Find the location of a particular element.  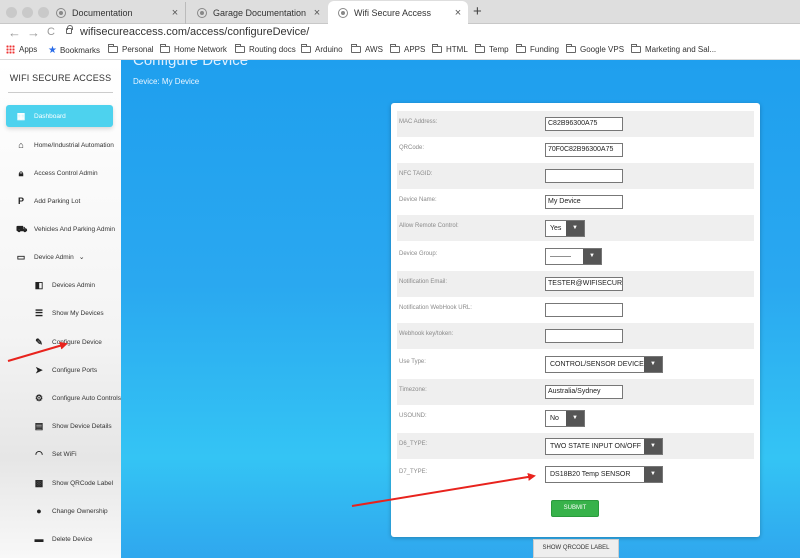

select-value: CONTROL/SENSOR DEVICE is located at coordinates (597, 364).